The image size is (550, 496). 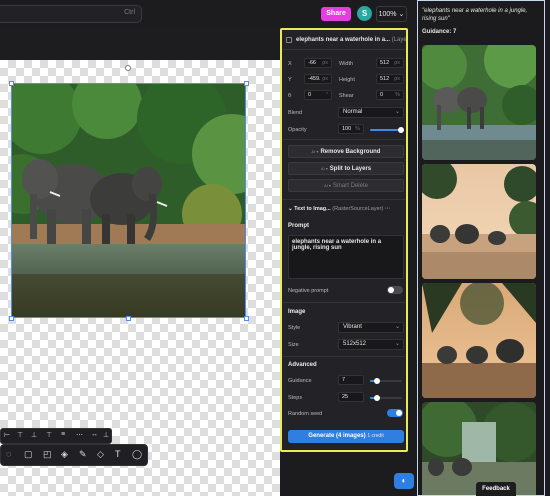 What do you see at coordinates (327, 185) in the screenshot?
I see `ai-tag: AI ▾` at bounding box center [327, 185].